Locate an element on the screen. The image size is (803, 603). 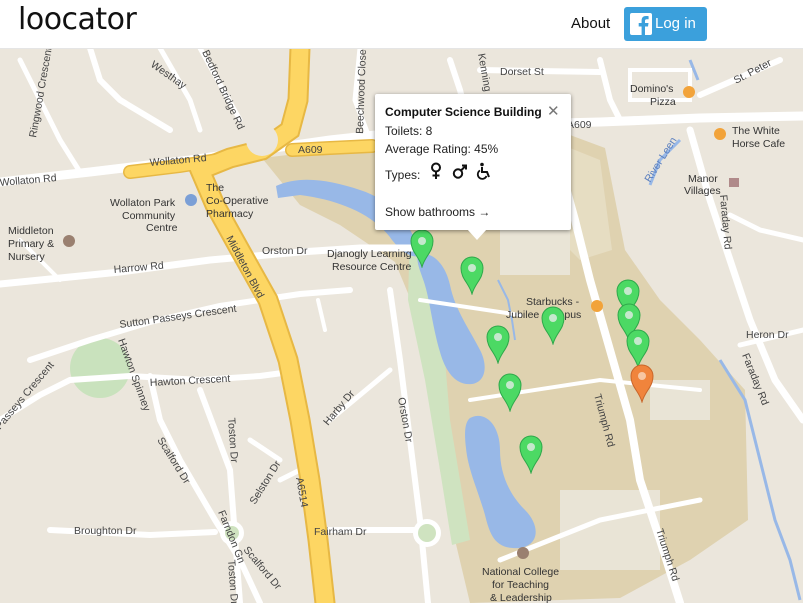
poi-djanogly: Djanogly Learning Resource Centre is located at coordinates (369, 260).